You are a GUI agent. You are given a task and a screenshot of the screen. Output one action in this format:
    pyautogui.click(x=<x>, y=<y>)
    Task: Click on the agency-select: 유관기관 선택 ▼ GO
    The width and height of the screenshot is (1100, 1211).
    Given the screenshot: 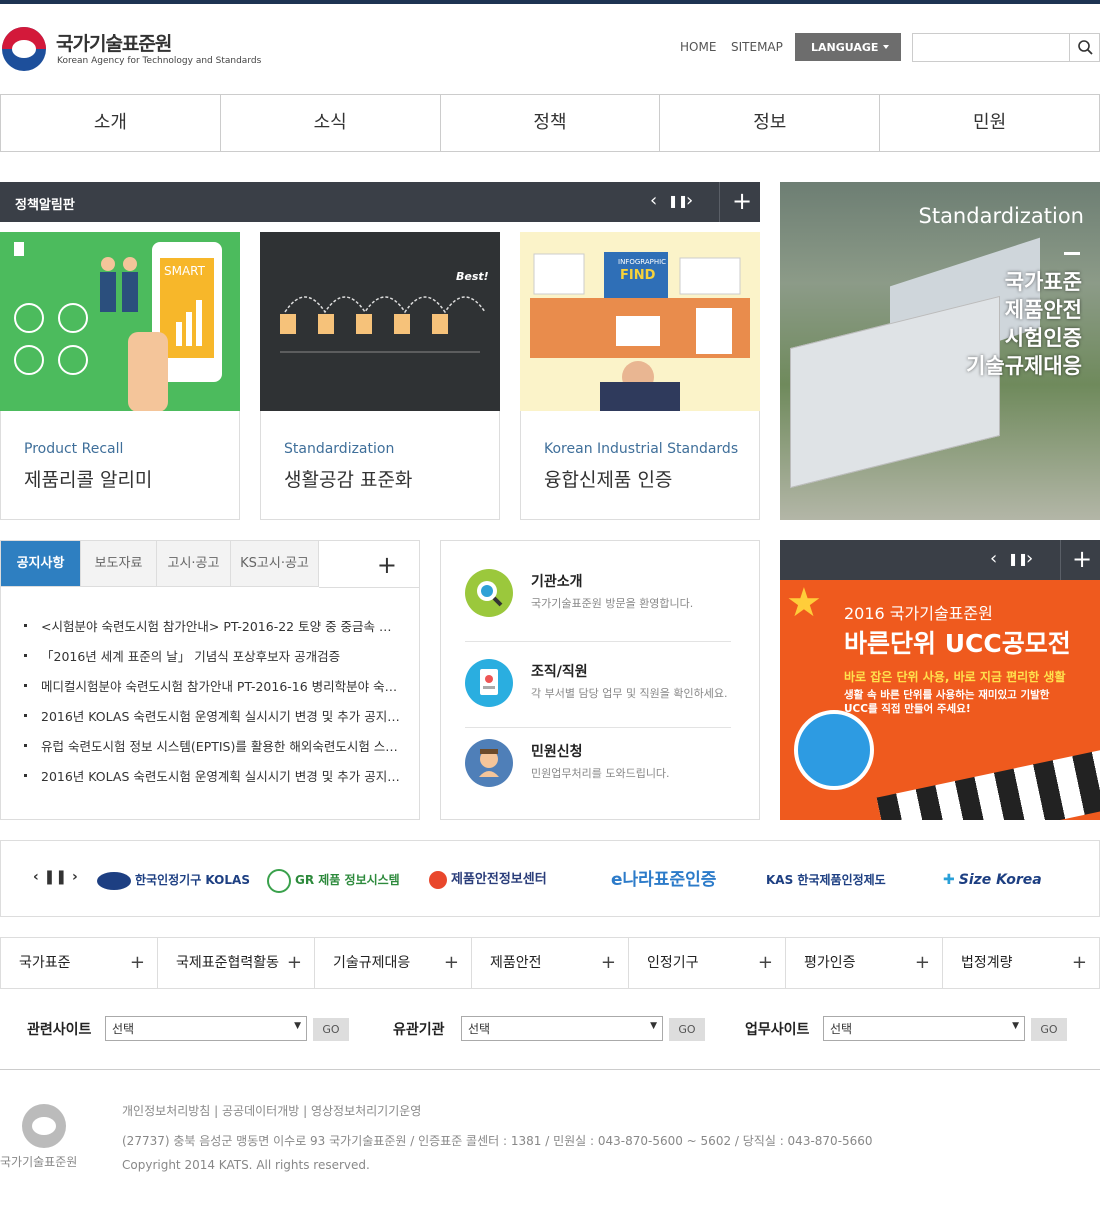 What is the action you would take?
    pyautogui.click(x=553, y=1029)
    